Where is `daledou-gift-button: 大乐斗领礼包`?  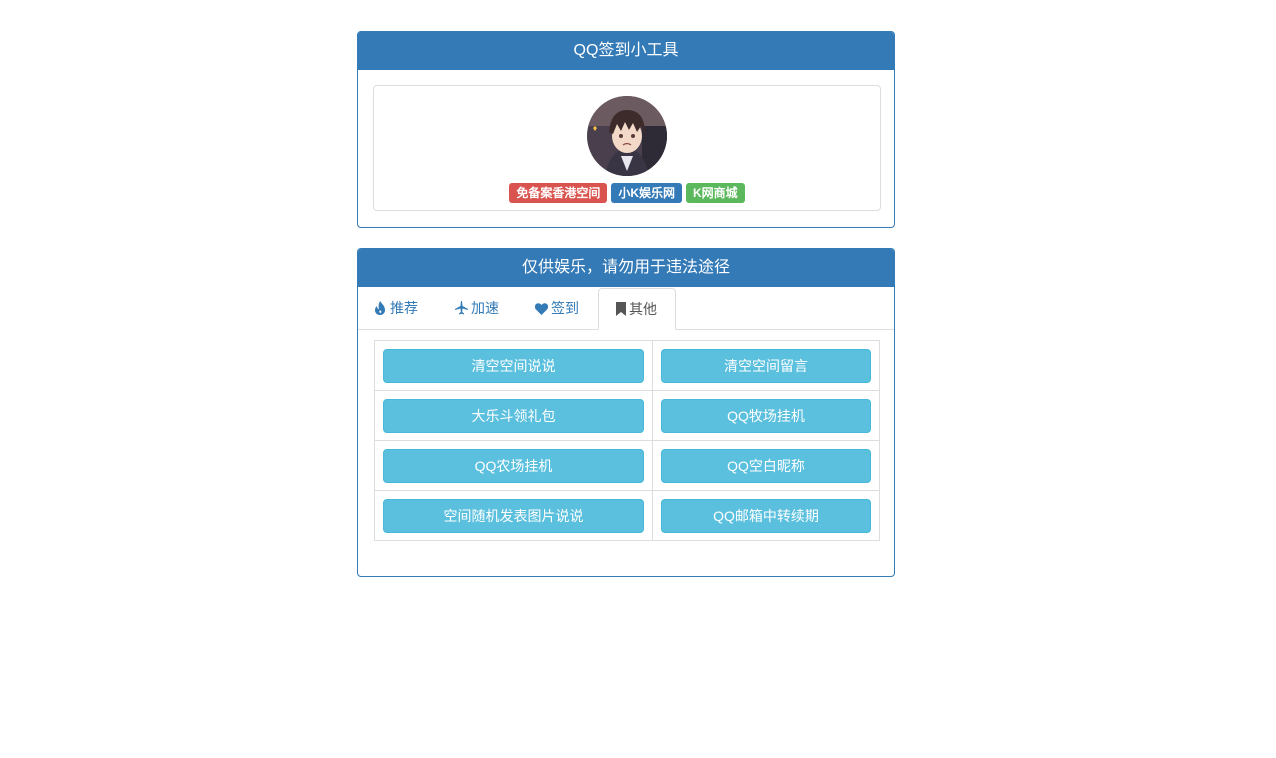 daledou-gift-button: 大乐斗领礼包 is located at coordinates (513, 415).